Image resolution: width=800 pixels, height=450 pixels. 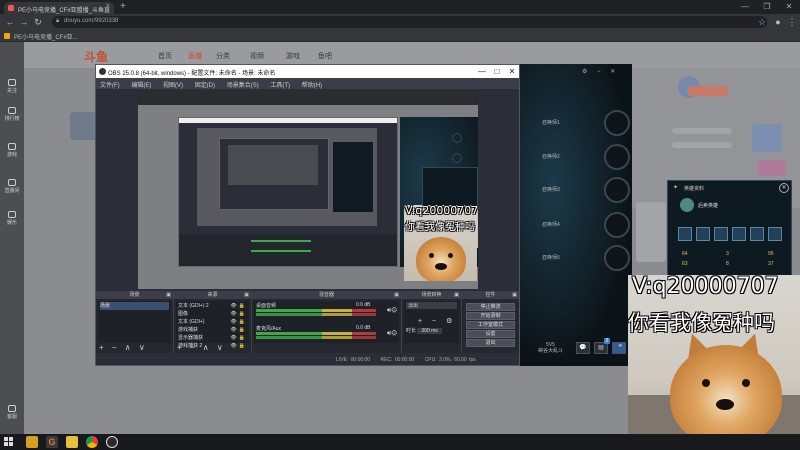 What do you see at coordinates (497, 71) in the screenshot?
I see `obs-maximize-button: □` at bounding box center [497, 71].